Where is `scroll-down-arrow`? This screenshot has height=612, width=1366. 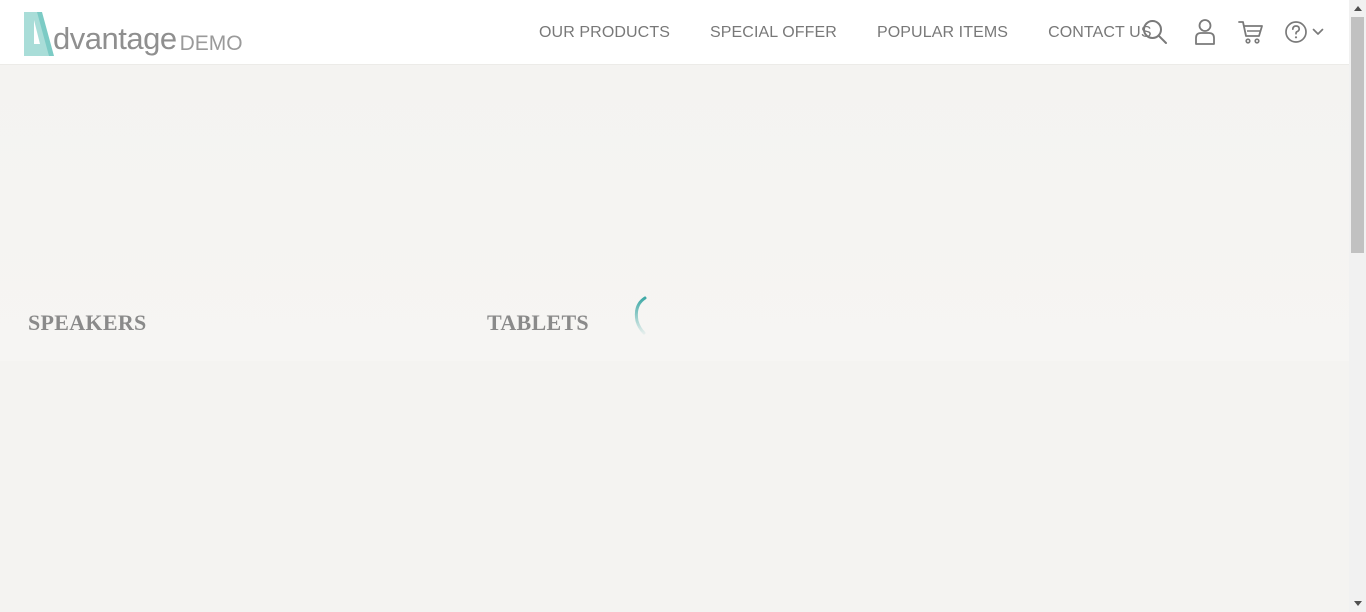 scroll-down-arrow is located at coordinates (1357, 603).